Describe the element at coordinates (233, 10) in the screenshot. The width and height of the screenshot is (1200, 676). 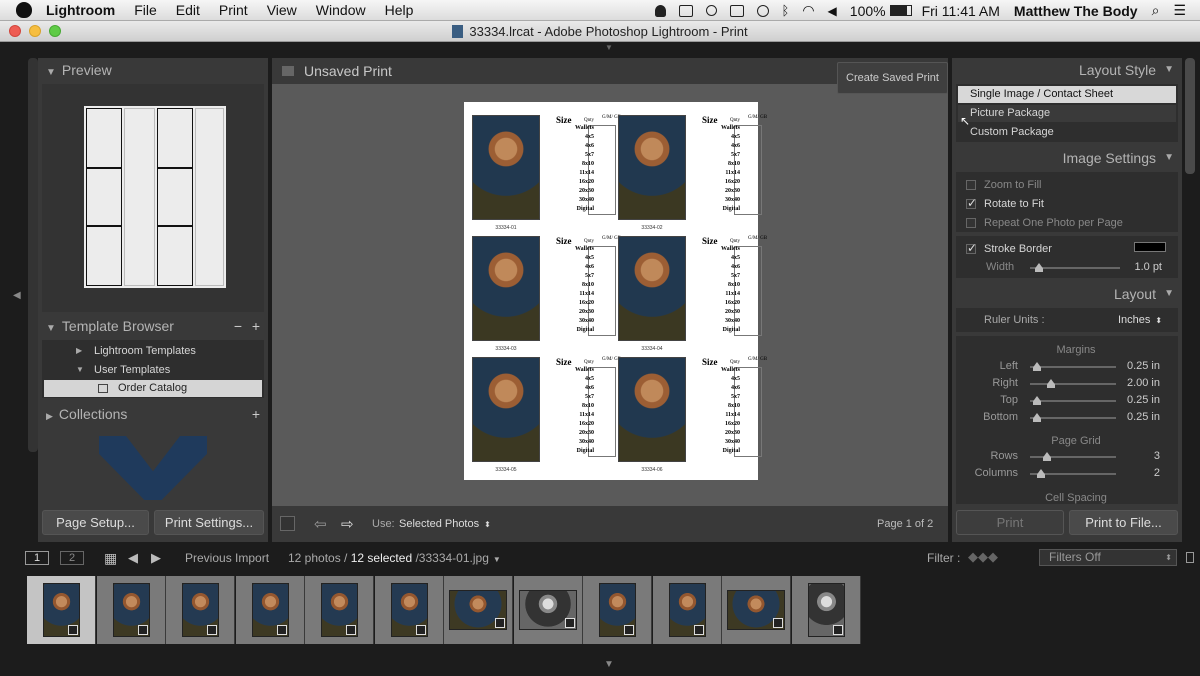
I see `menu-print: Print` at that location.